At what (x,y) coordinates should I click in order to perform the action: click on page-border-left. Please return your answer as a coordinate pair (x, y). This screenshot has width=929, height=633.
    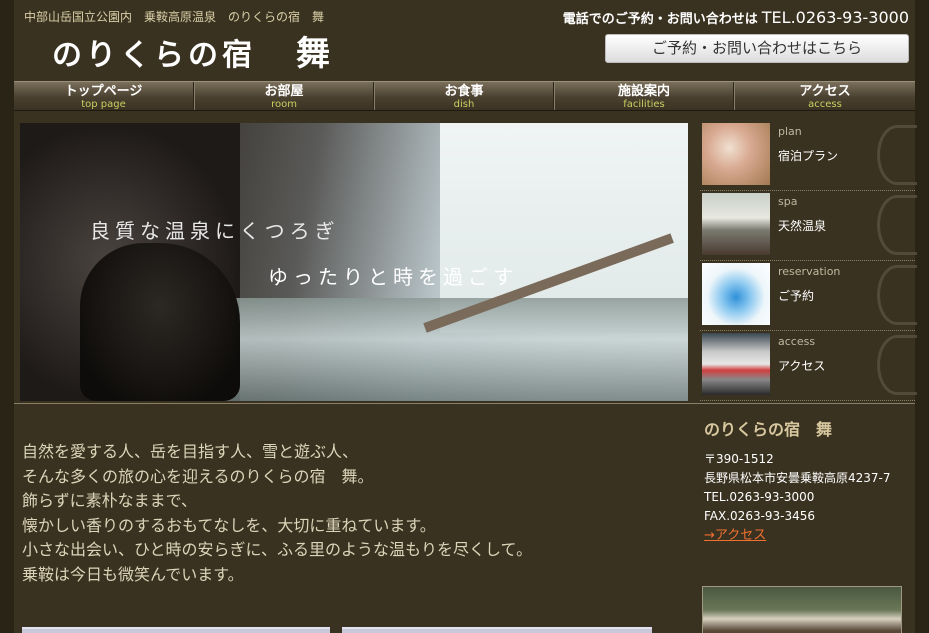
    Looking at the image, I should click on (7, 316).